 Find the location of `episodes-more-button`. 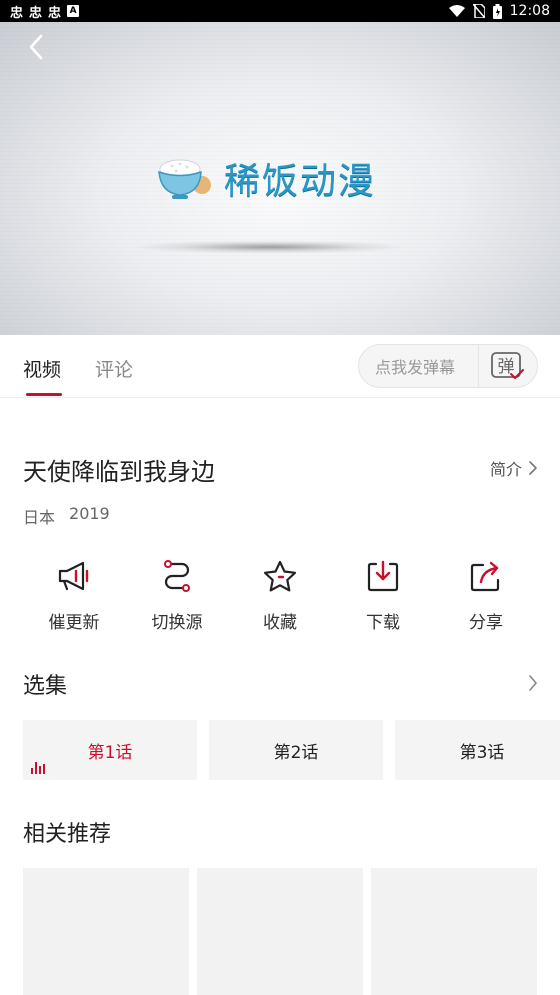

episodes-more-button is located at coordinates (533, 685).